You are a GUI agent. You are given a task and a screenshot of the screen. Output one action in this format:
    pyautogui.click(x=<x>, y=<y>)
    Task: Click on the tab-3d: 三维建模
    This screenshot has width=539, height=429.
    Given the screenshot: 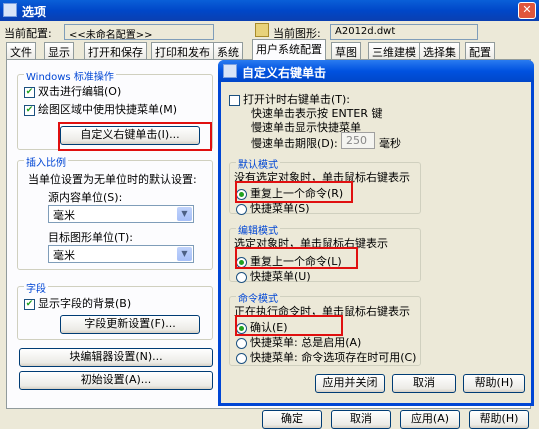 What is the action you would take?
    pyautogui.click(x=394, y=50)
    